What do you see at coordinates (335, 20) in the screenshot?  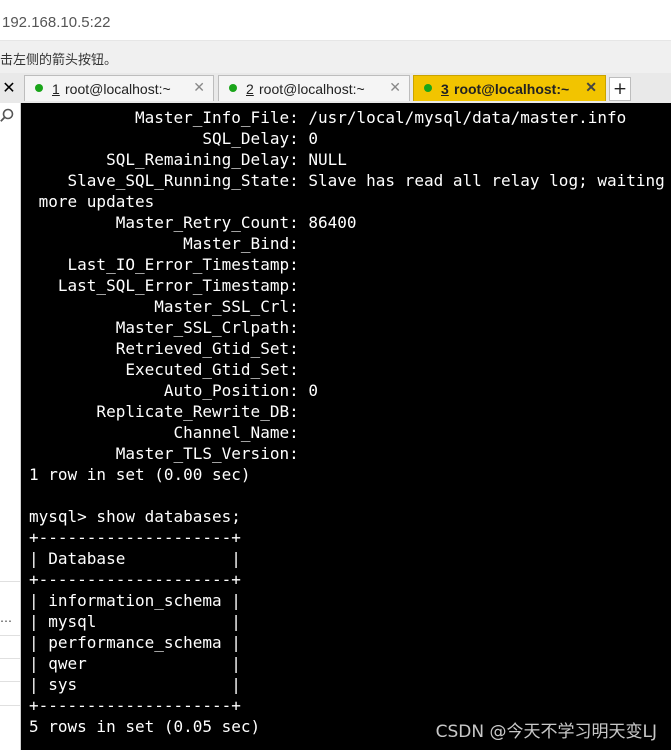 I see `address-bar: 192.168.10.5:22` at bounding box center [335, 20].